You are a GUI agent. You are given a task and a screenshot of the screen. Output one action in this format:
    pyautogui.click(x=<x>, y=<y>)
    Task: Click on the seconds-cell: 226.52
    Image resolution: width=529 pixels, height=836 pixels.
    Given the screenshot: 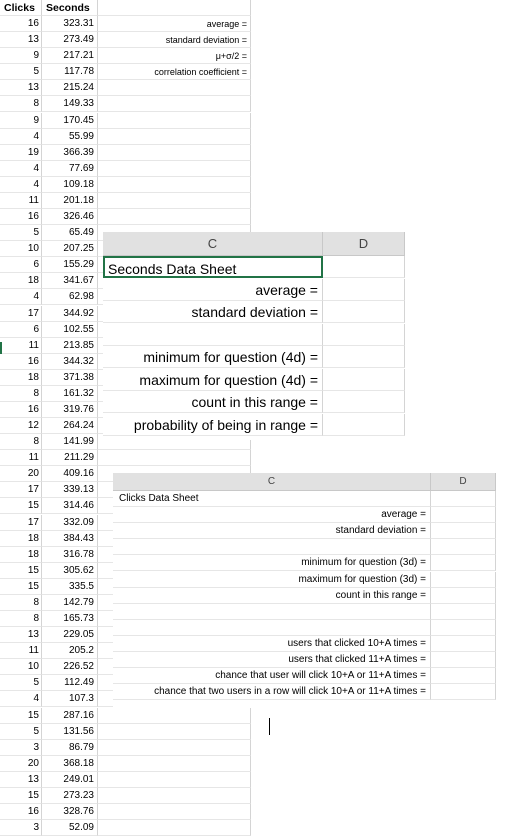 What is the action you would take?
    pyautogui.click(x=70, y=667)
    